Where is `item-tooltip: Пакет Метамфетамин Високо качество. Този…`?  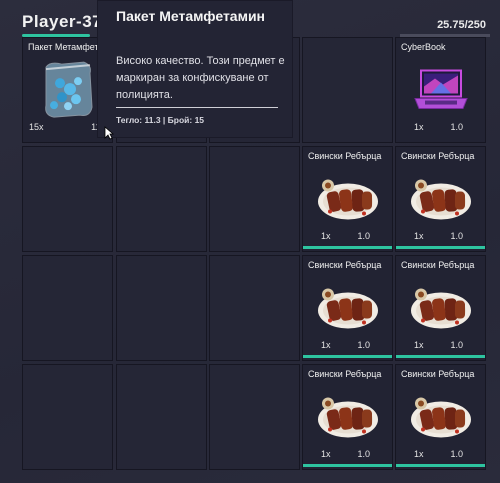 item-tooltip: Пакет Метамфетамин Високо качество. Този… is located at coordinates (195, 69).